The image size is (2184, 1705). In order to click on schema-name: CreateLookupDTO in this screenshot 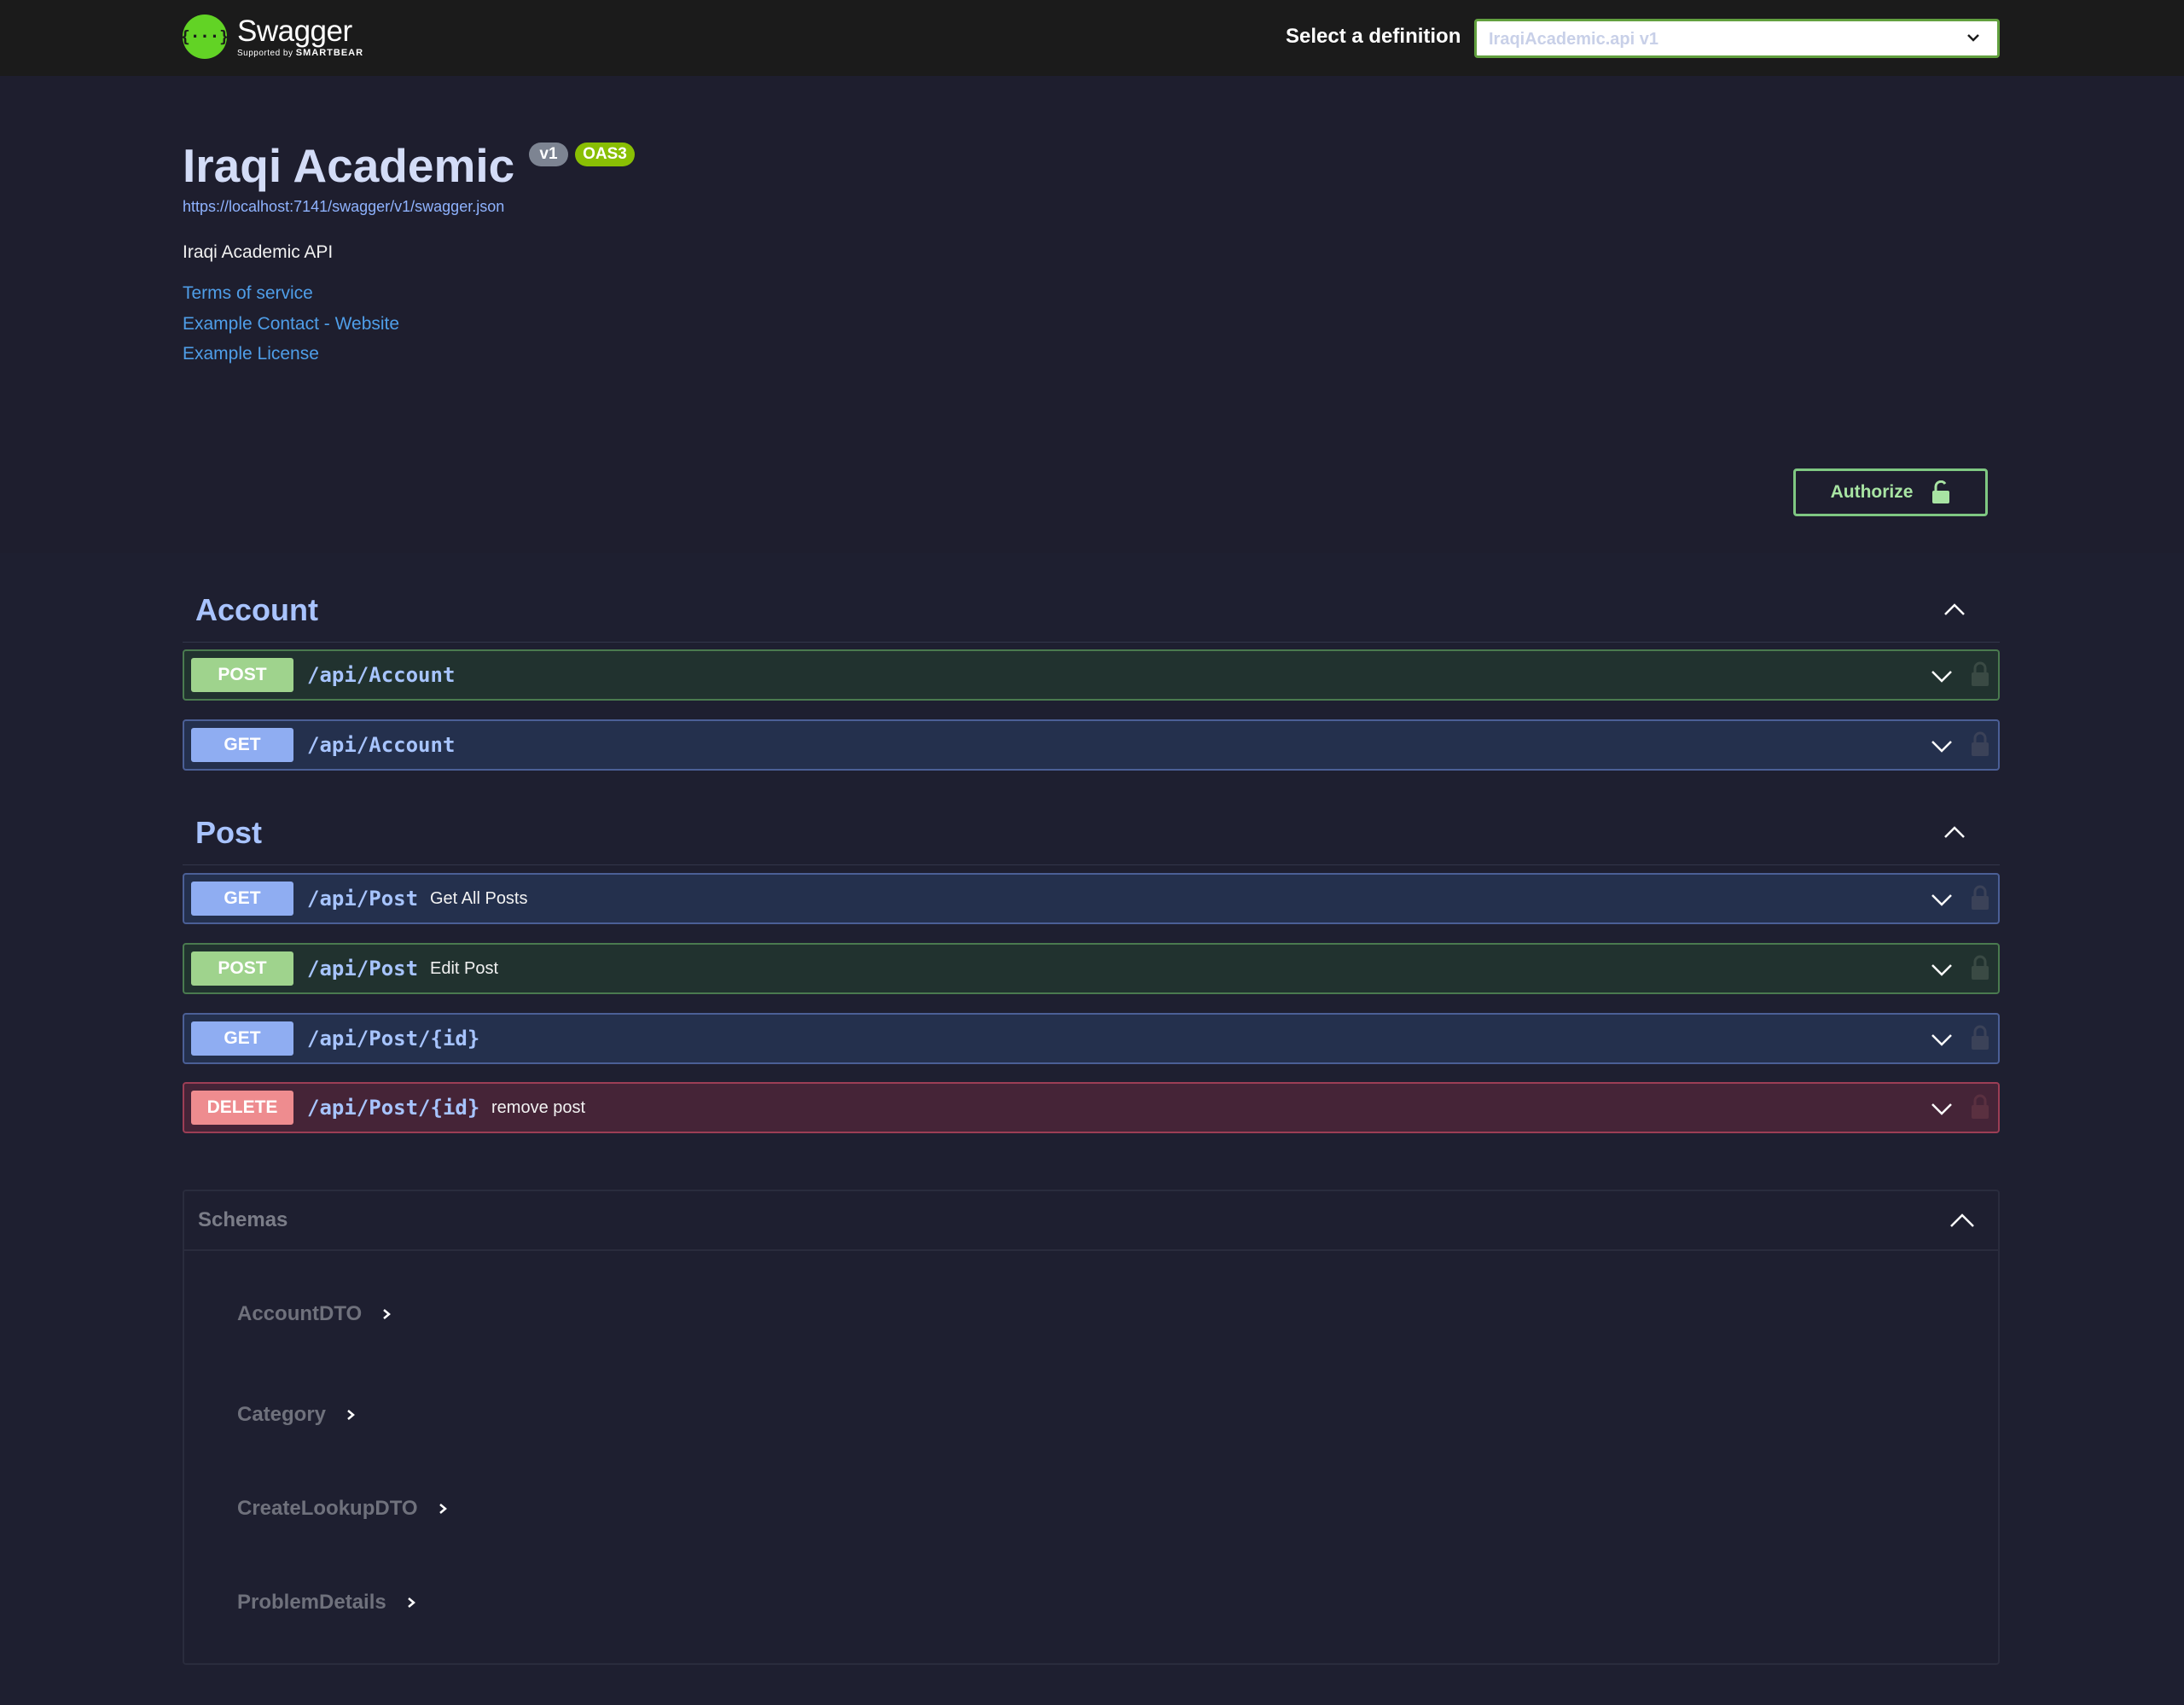, I will do `click(327, 1508)`.